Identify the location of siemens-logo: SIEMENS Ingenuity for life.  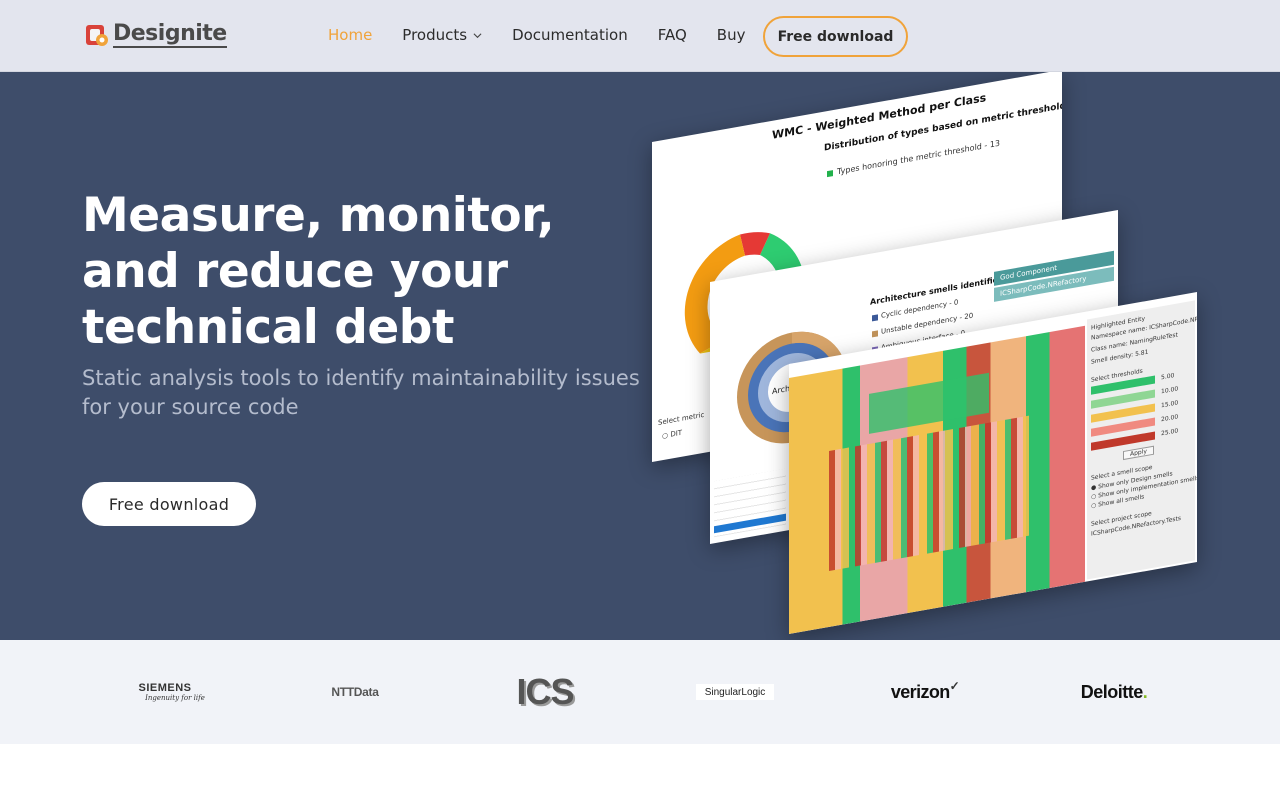
(171, 692).